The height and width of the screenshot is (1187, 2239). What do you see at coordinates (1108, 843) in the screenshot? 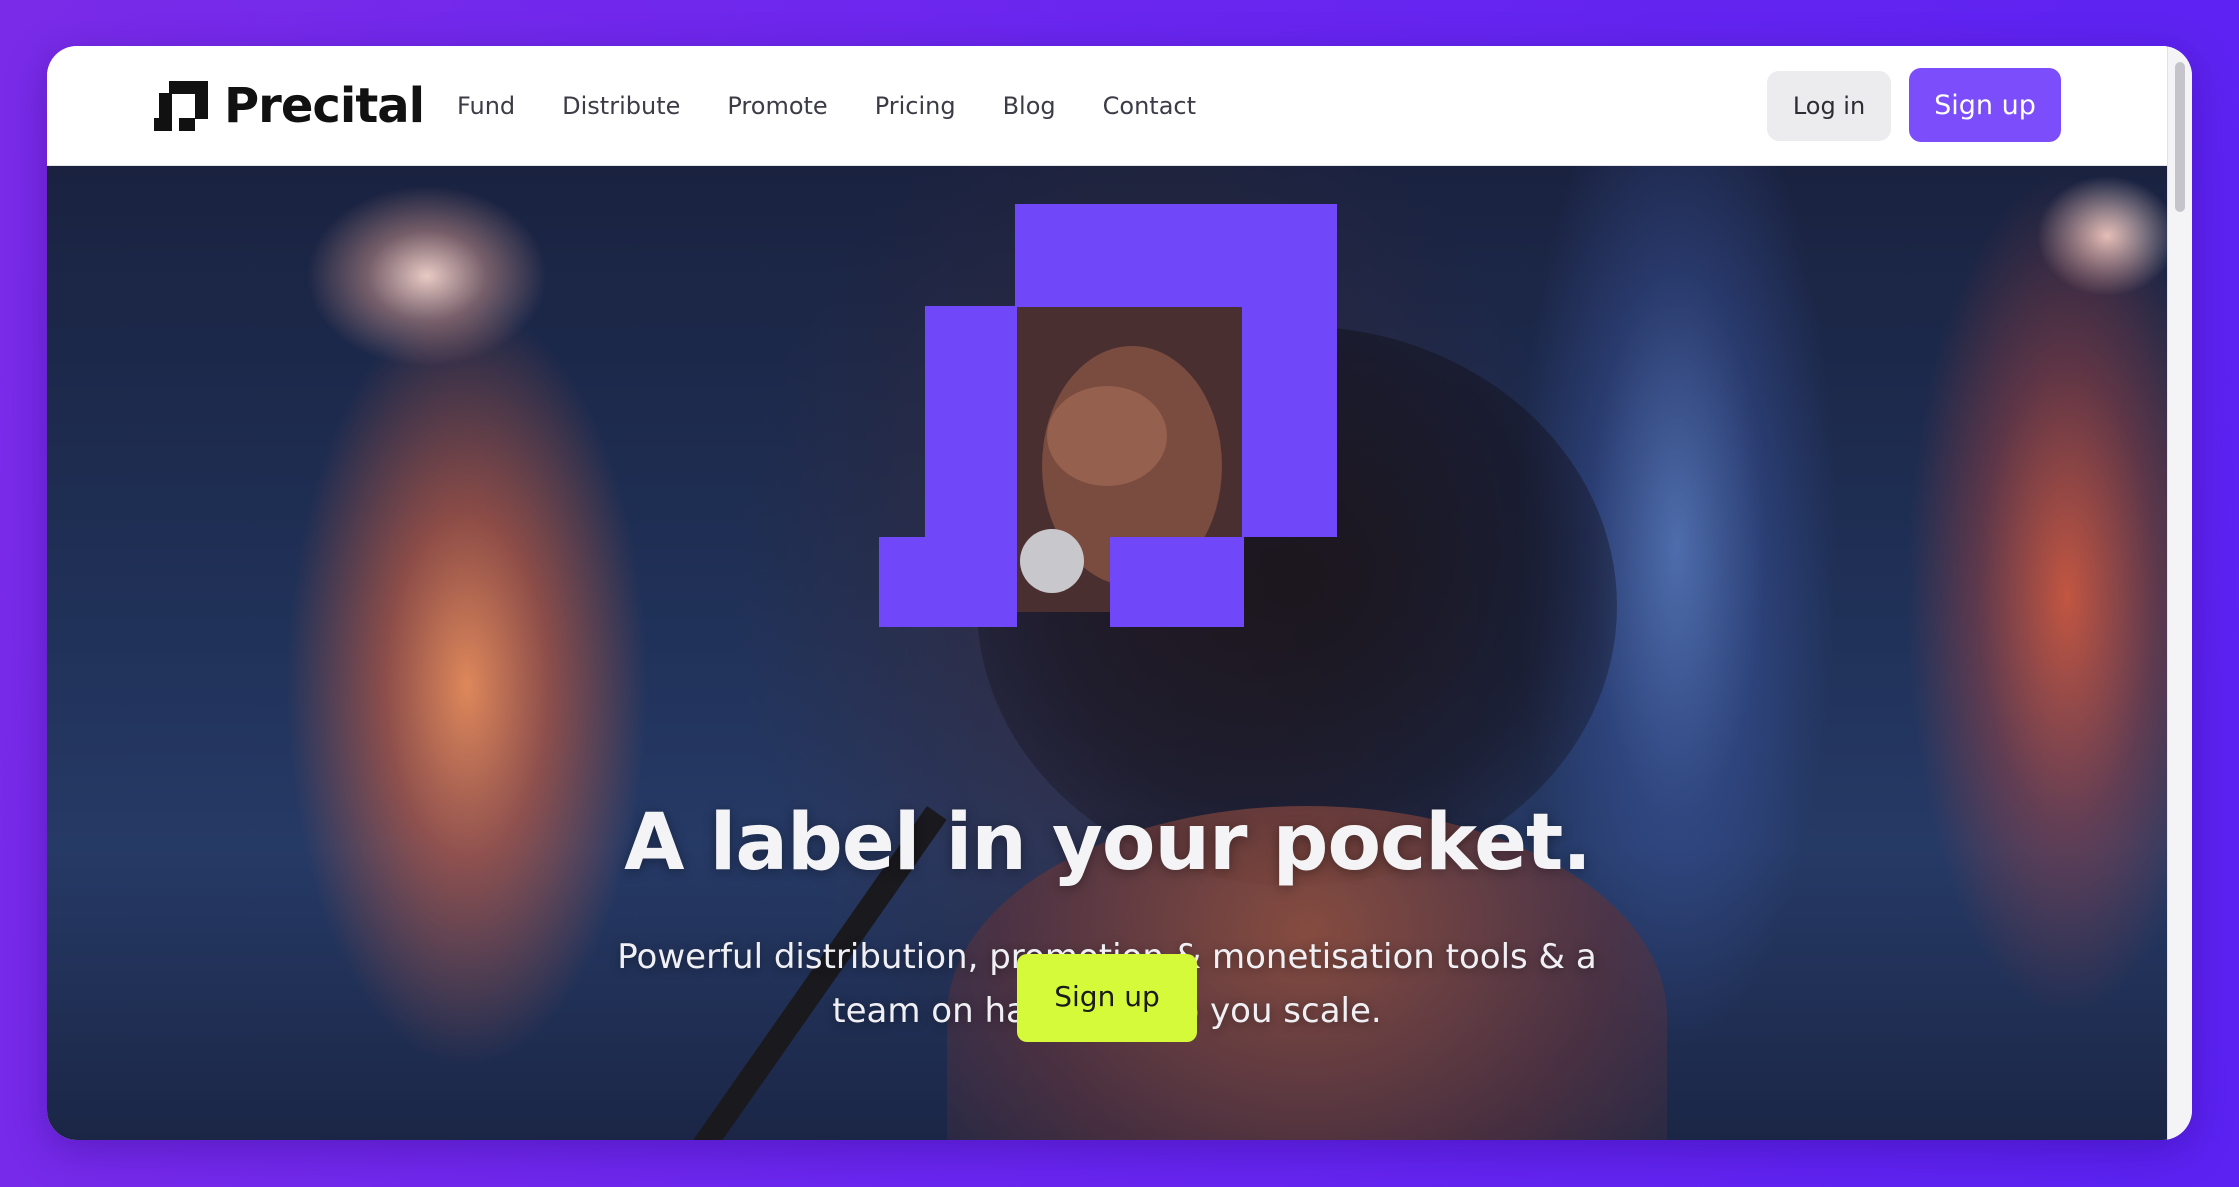
I see `hero-title: A label in your pocket.` at bounding box center [1108, 843].